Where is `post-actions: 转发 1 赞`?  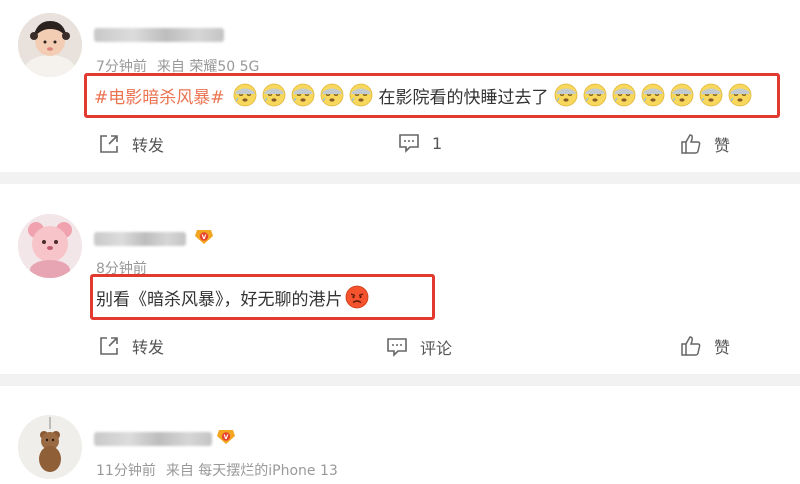 post-actions: 转发 1 赞 is located at coordinates (400, 145).